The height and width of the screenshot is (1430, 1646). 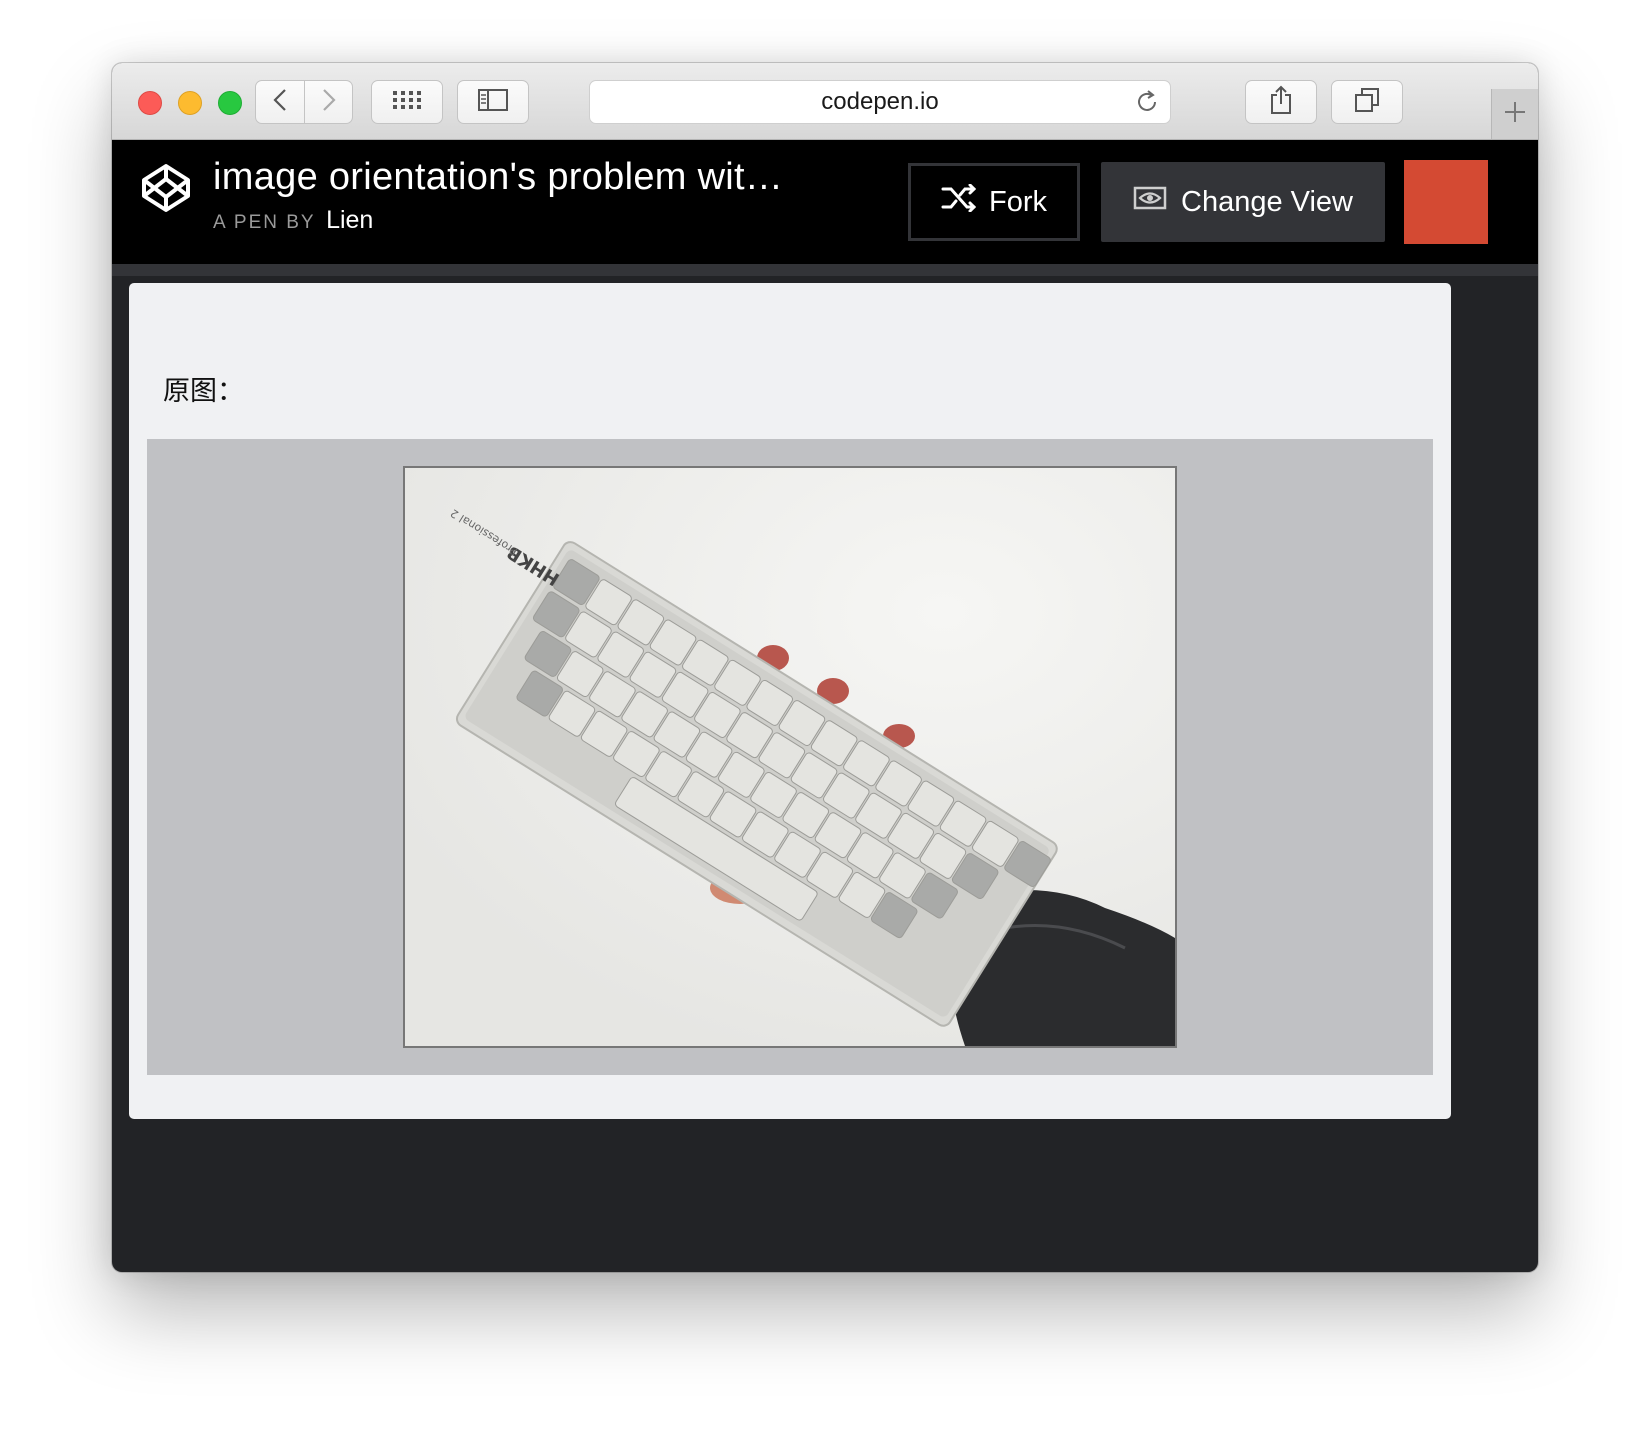 I want to click on back-button, so click(x=280, y=102).